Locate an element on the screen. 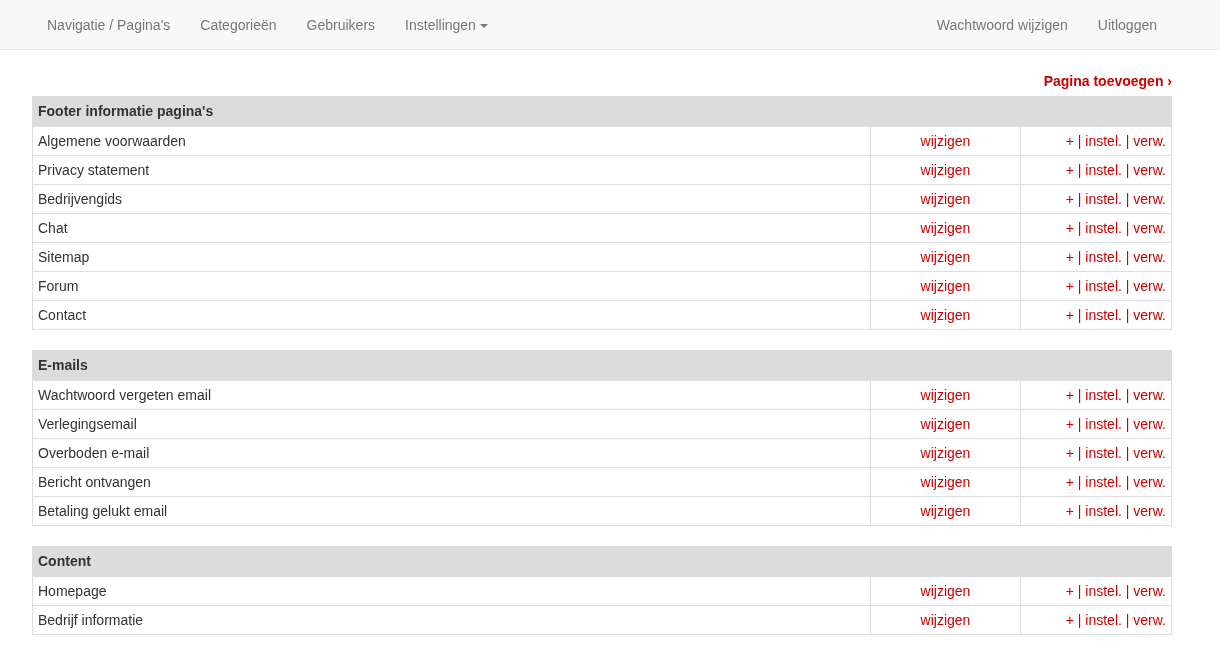 The width and height of the screenshot is (1220, 671). page-name: Bedrijvengids is located at coordinates (451, 199).